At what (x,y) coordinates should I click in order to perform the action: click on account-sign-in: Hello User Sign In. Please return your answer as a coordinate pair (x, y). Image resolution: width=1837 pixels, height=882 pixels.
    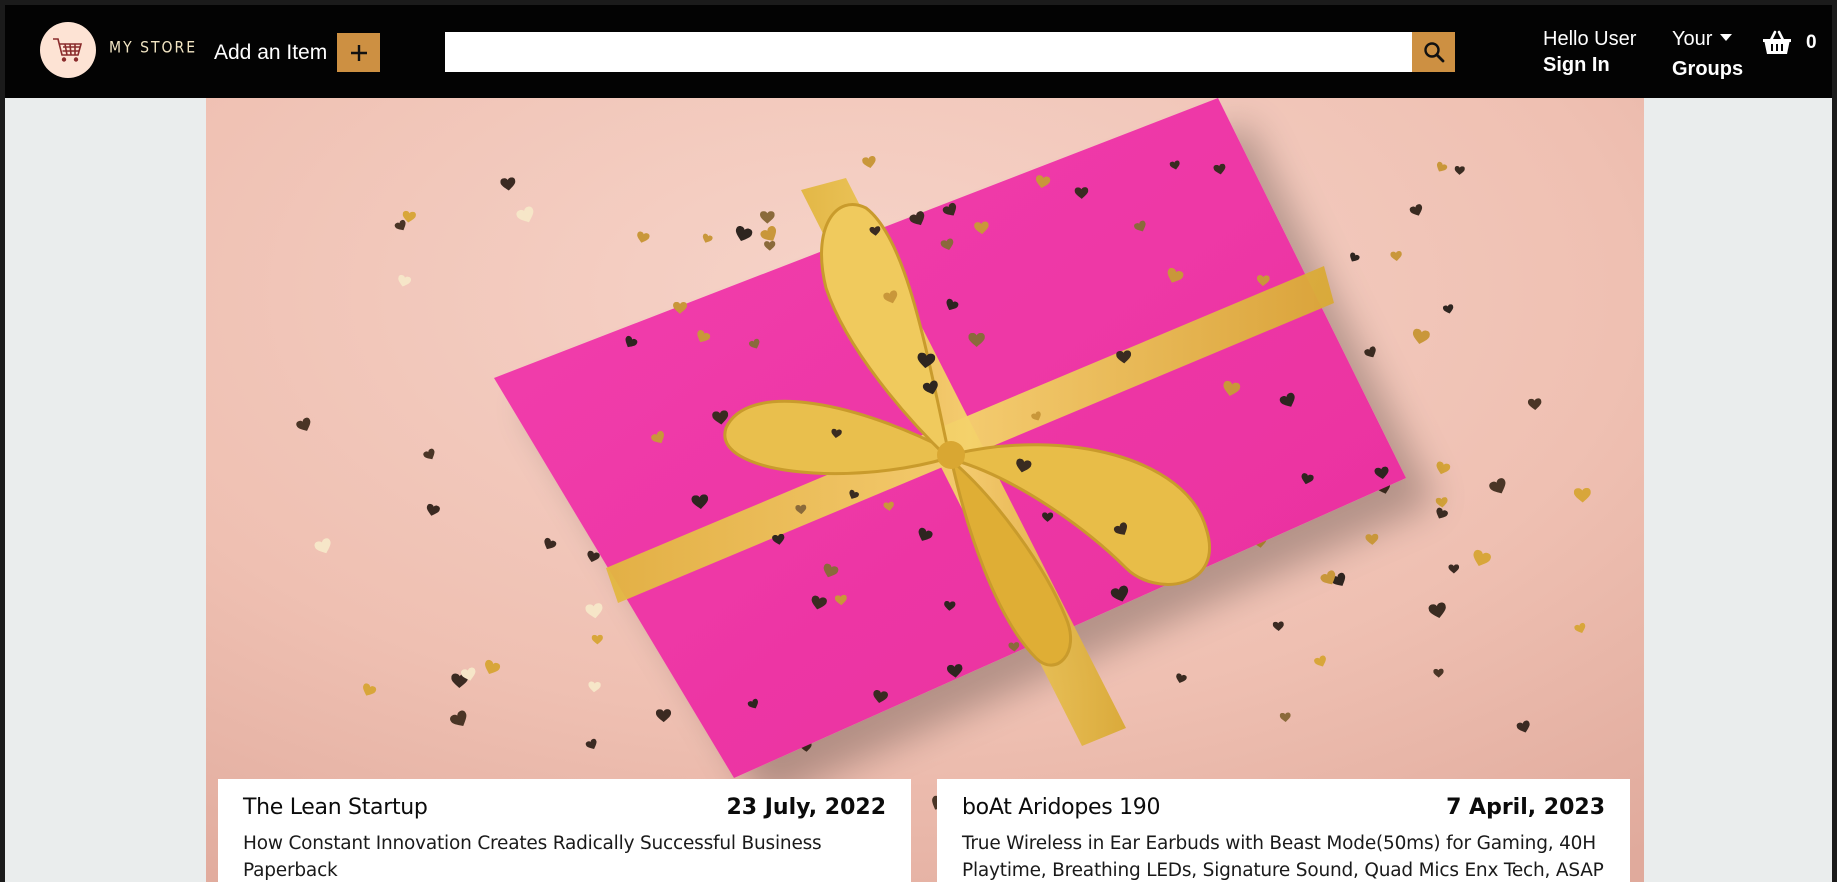
    Looking at the image, I should click on (1589, 52).